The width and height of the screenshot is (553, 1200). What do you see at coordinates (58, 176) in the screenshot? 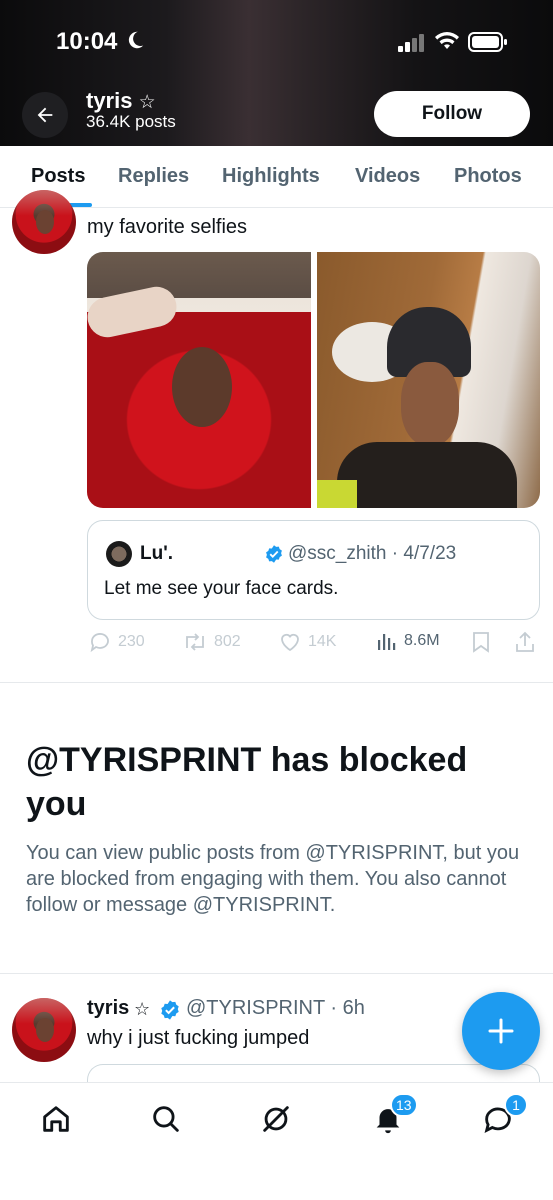
I see `tab-posts: Posts` at bounding box center [58, 176].